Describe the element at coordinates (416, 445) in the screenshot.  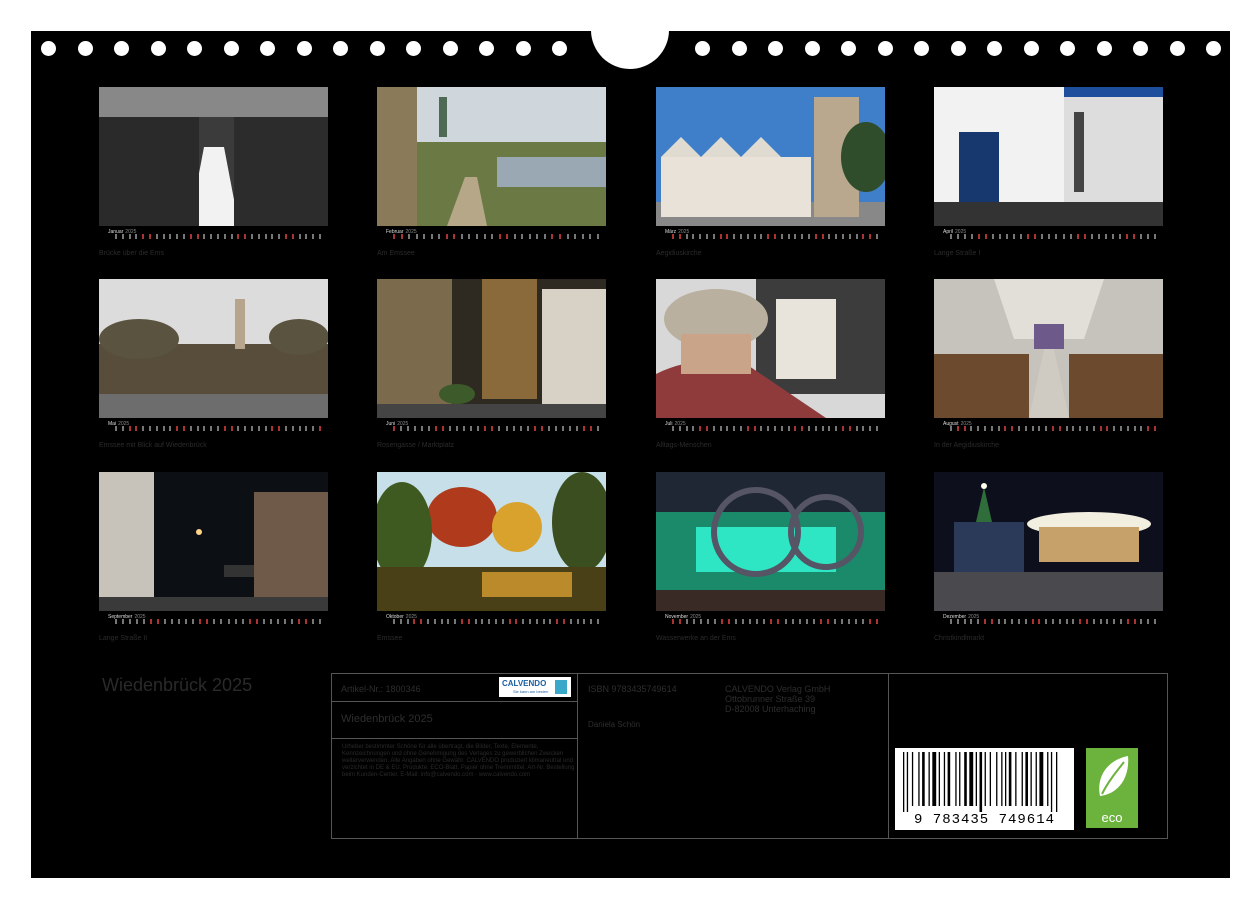
I see `photo-caption: Rosengasse / Marktplatz` at that location.